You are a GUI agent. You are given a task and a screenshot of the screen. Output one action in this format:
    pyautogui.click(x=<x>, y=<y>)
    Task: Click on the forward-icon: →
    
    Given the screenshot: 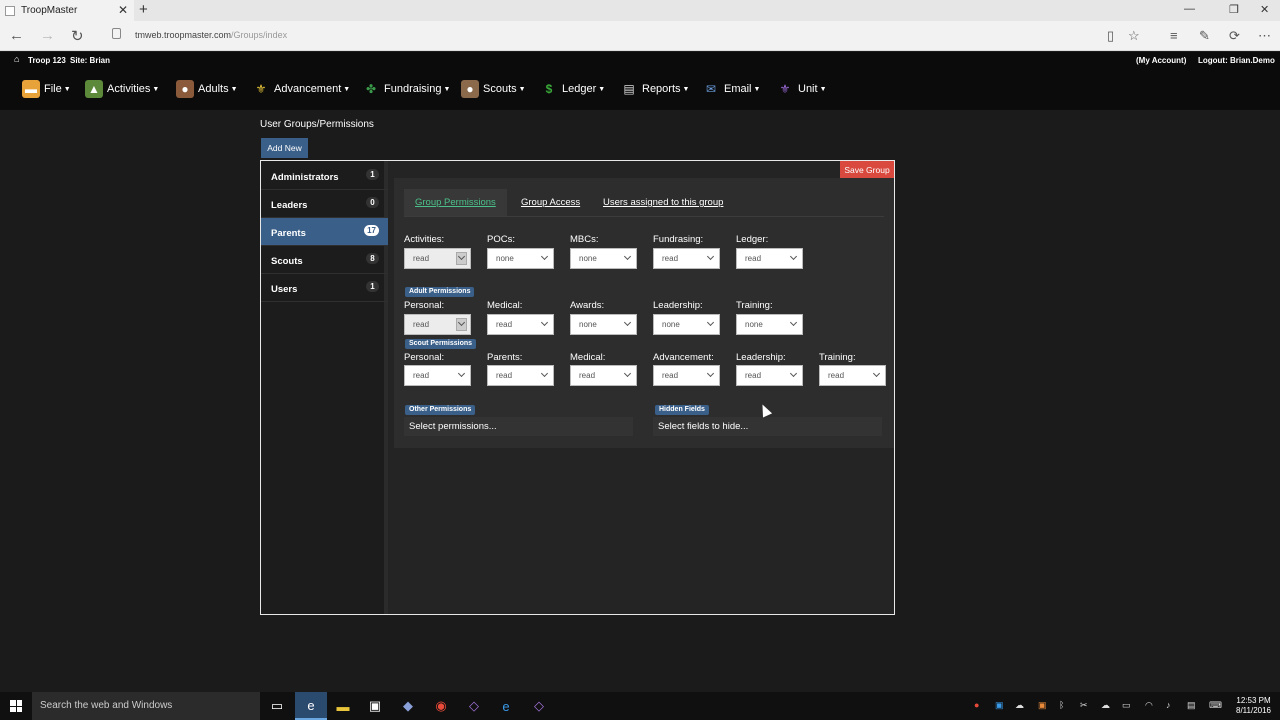 What is the action you would take?
    pyautogui.click(x=47, y=35)
    